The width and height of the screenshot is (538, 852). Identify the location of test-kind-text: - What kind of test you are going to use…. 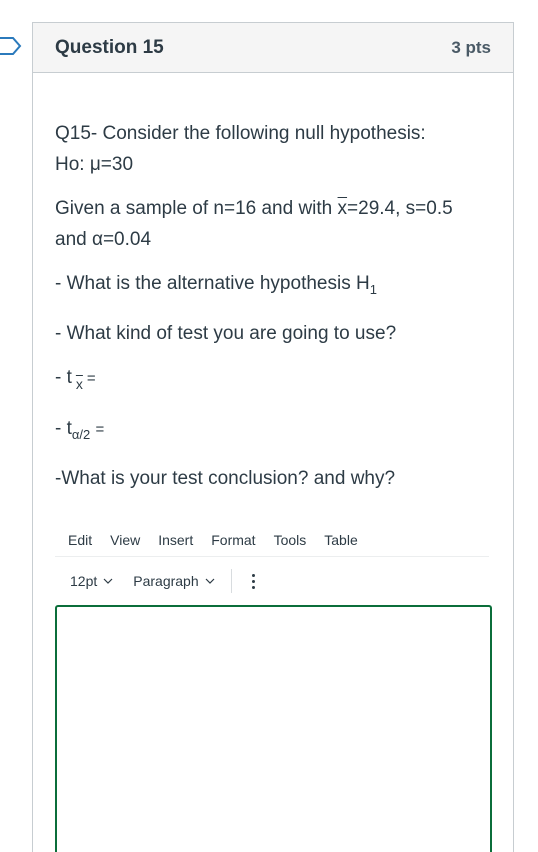
(226, 333).